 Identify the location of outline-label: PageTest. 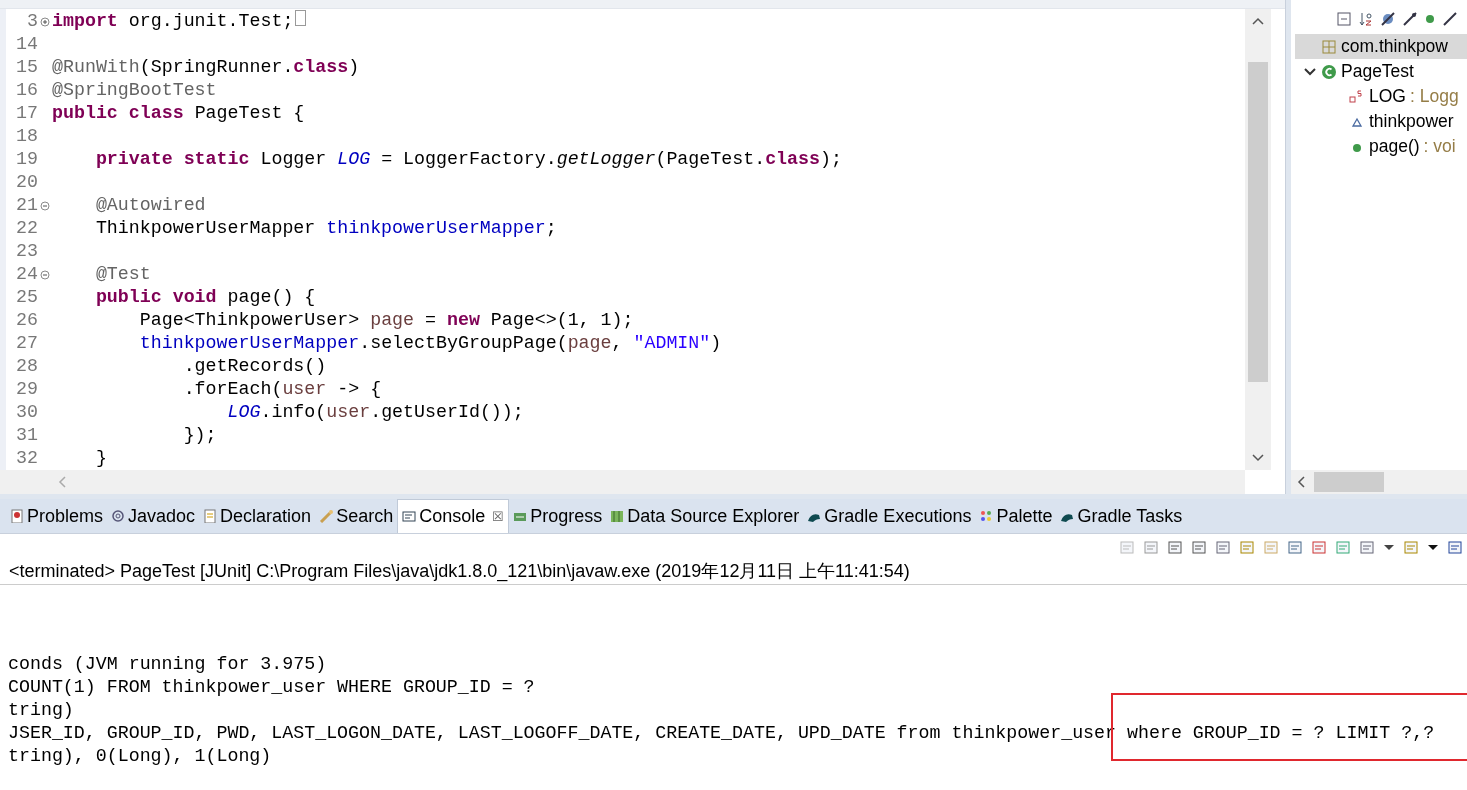
(1377, 71).